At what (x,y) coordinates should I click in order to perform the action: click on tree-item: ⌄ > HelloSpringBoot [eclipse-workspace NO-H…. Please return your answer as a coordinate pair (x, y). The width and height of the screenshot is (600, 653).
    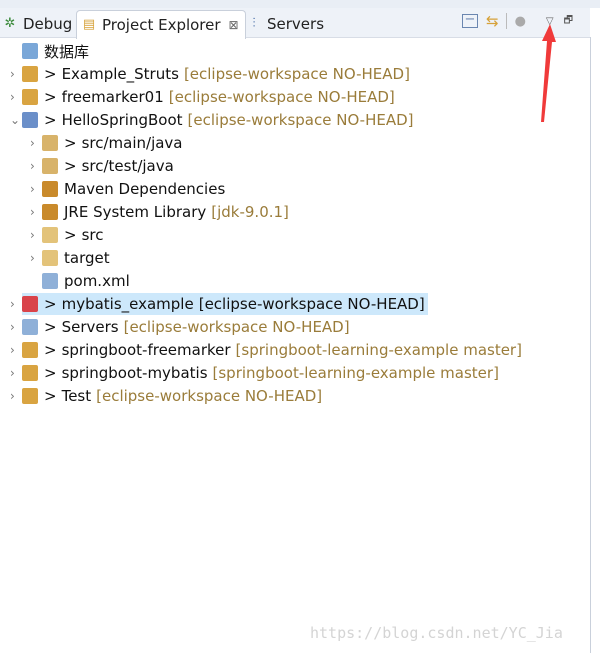
    Looking at the image, I should click on (212, 120).